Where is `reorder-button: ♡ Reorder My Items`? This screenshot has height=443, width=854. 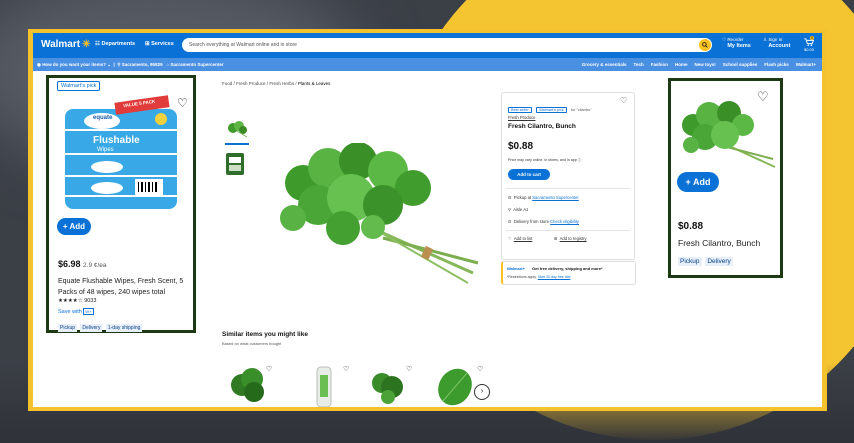 reorder-button: ♡ Reorder My Items is located at coordinates (736, 43).